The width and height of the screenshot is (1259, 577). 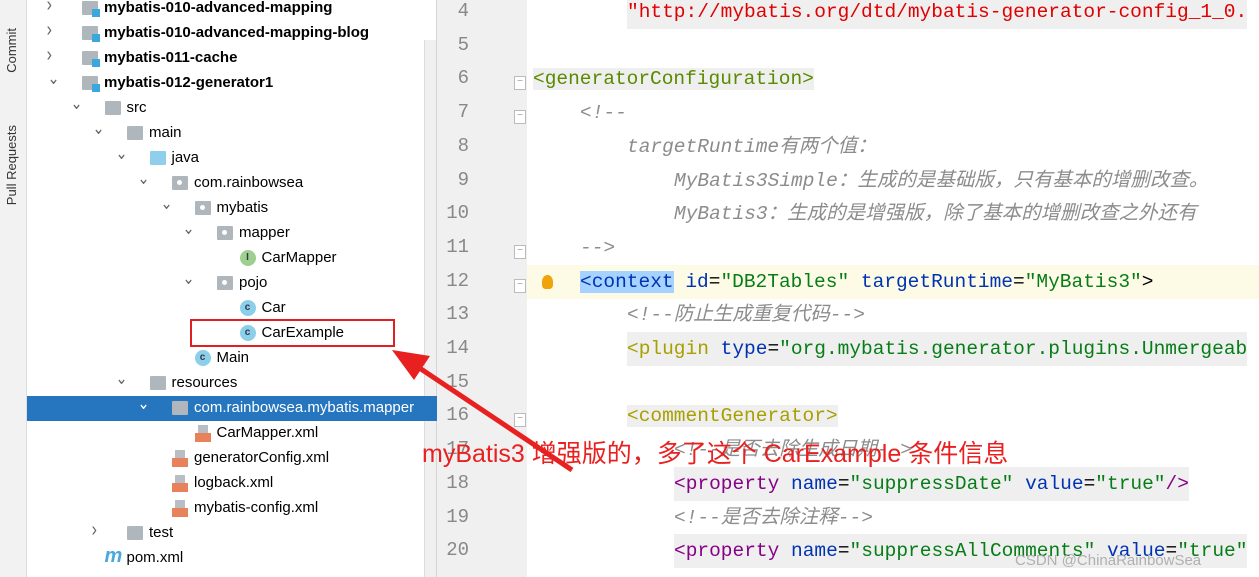 What do you see at coordinates (1108, 560) in the screenshot?
I see `watermark: CSDN @ChinaRainbowSea` at bounding box center [1108, 560].